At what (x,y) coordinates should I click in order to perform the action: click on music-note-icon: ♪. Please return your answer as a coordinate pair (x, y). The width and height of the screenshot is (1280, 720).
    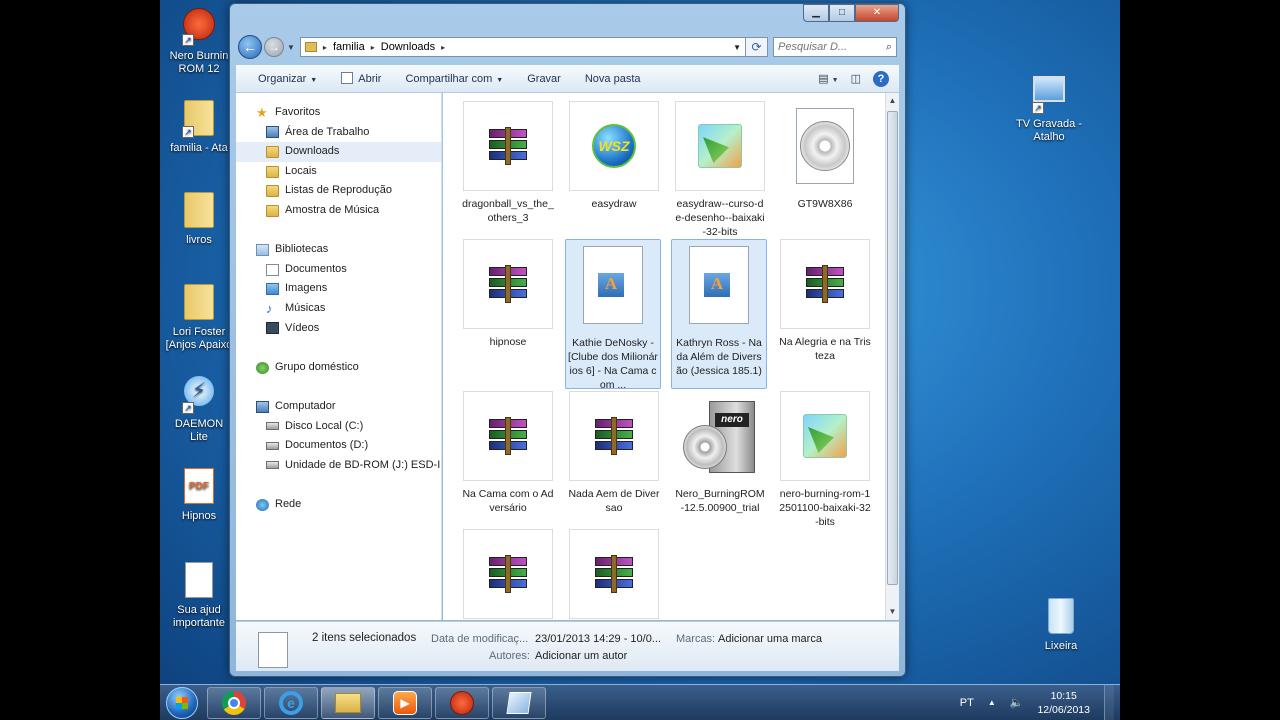
    Looking at the image, I should click on (269, 308).